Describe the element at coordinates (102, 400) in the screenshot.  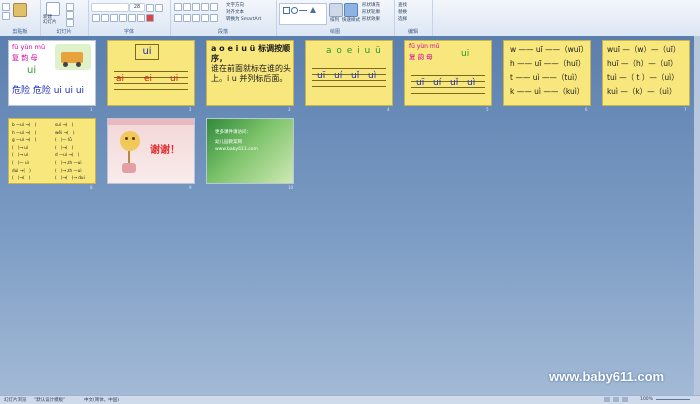
I see `status-language: 中文(简体，中国)` at that location.